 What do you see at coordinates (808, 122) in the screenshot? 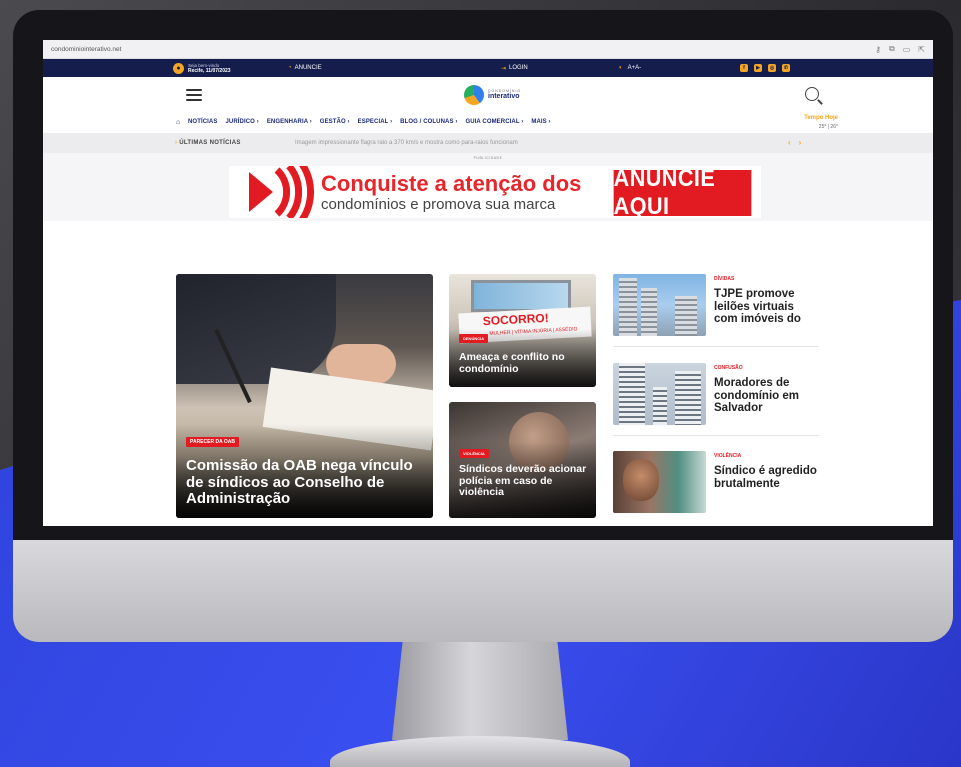
I see `weather-widget: Tempo Hoje 25° | 26°` at bounding box center [808, 122].